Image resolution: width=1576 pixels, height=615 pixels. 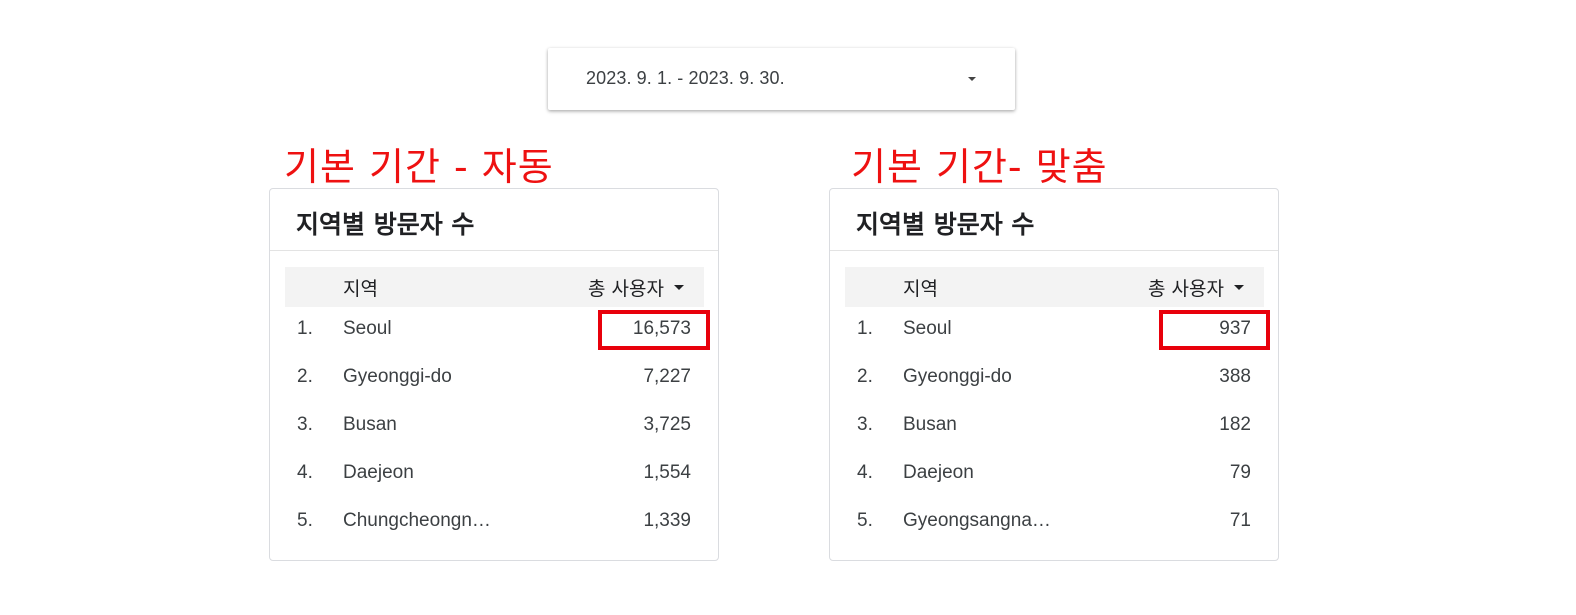 What do you see at coordinates (1240, 472) in the screenshot?
I see `row-users: 79` at bounding box center [1240, 472].